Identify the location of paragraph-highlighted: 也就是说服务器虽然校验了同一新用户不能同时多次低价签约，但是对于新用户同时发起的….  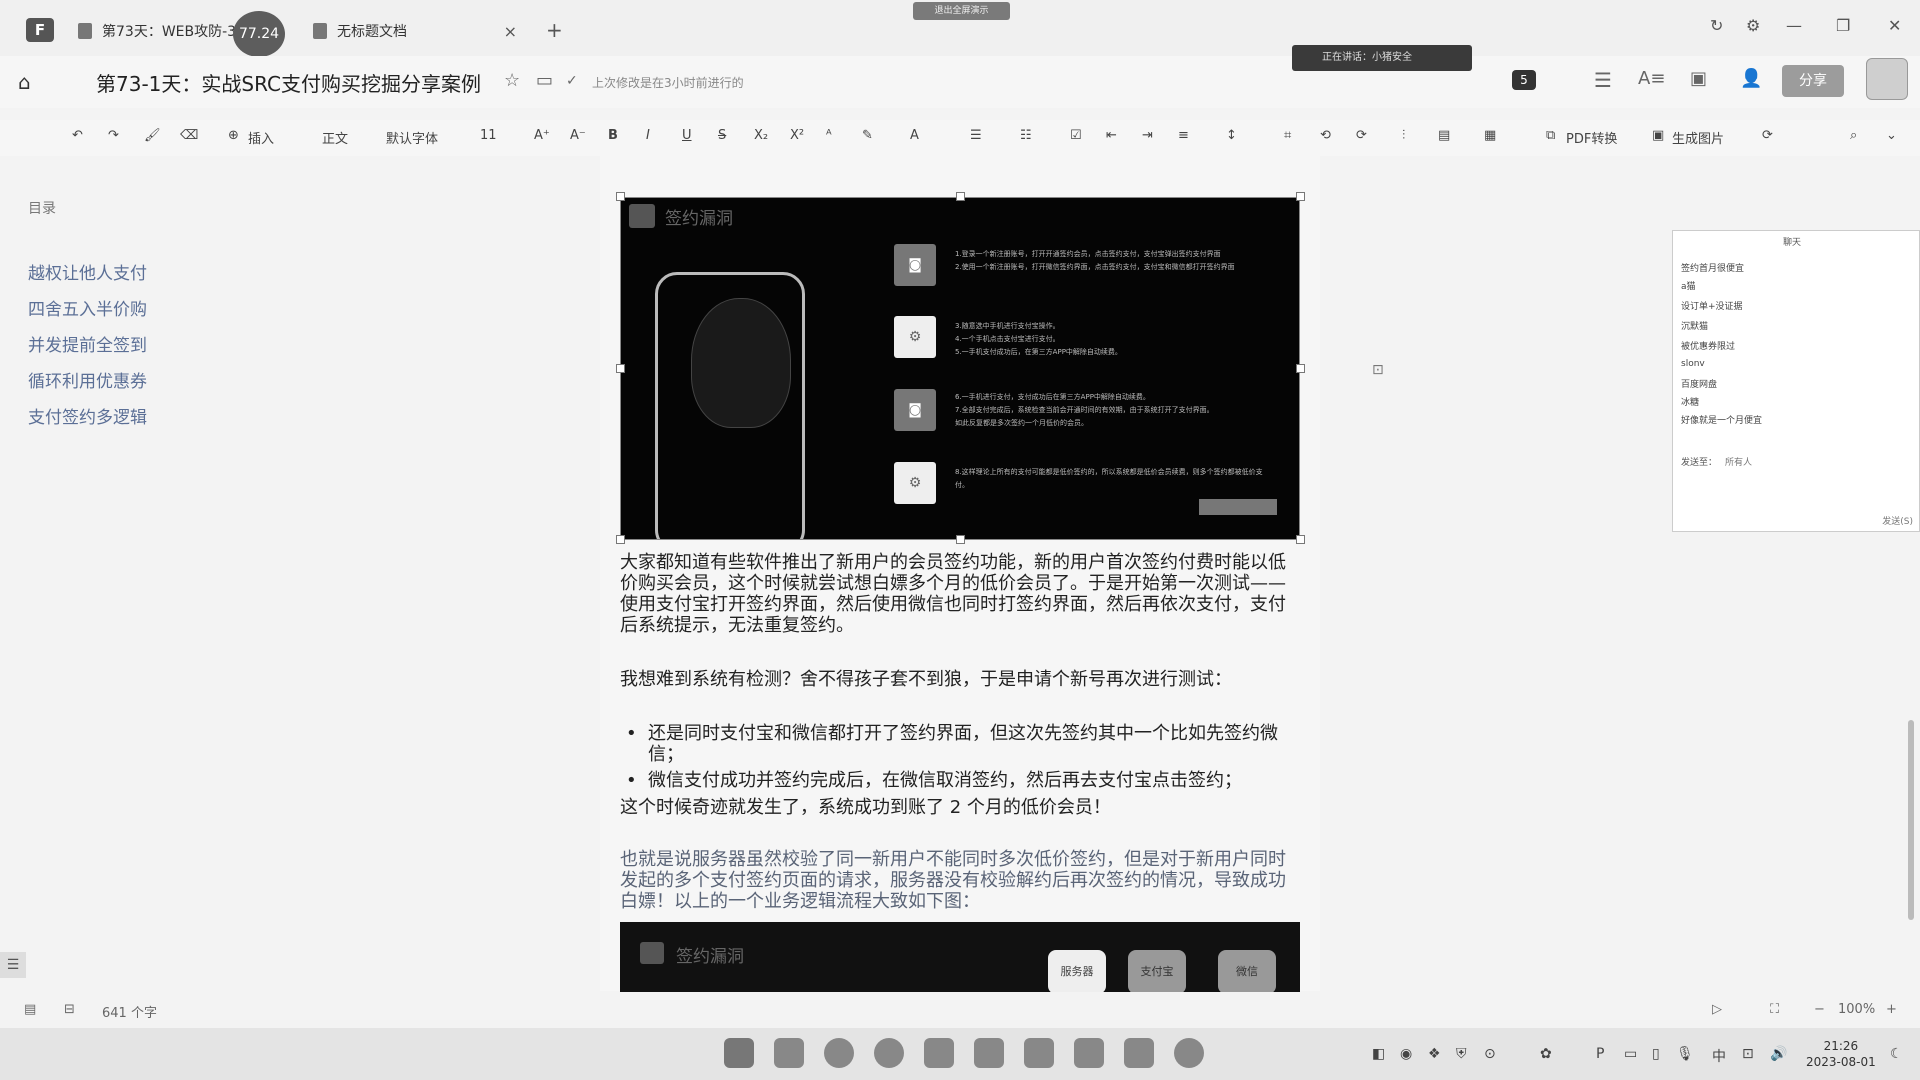
(961, 880).